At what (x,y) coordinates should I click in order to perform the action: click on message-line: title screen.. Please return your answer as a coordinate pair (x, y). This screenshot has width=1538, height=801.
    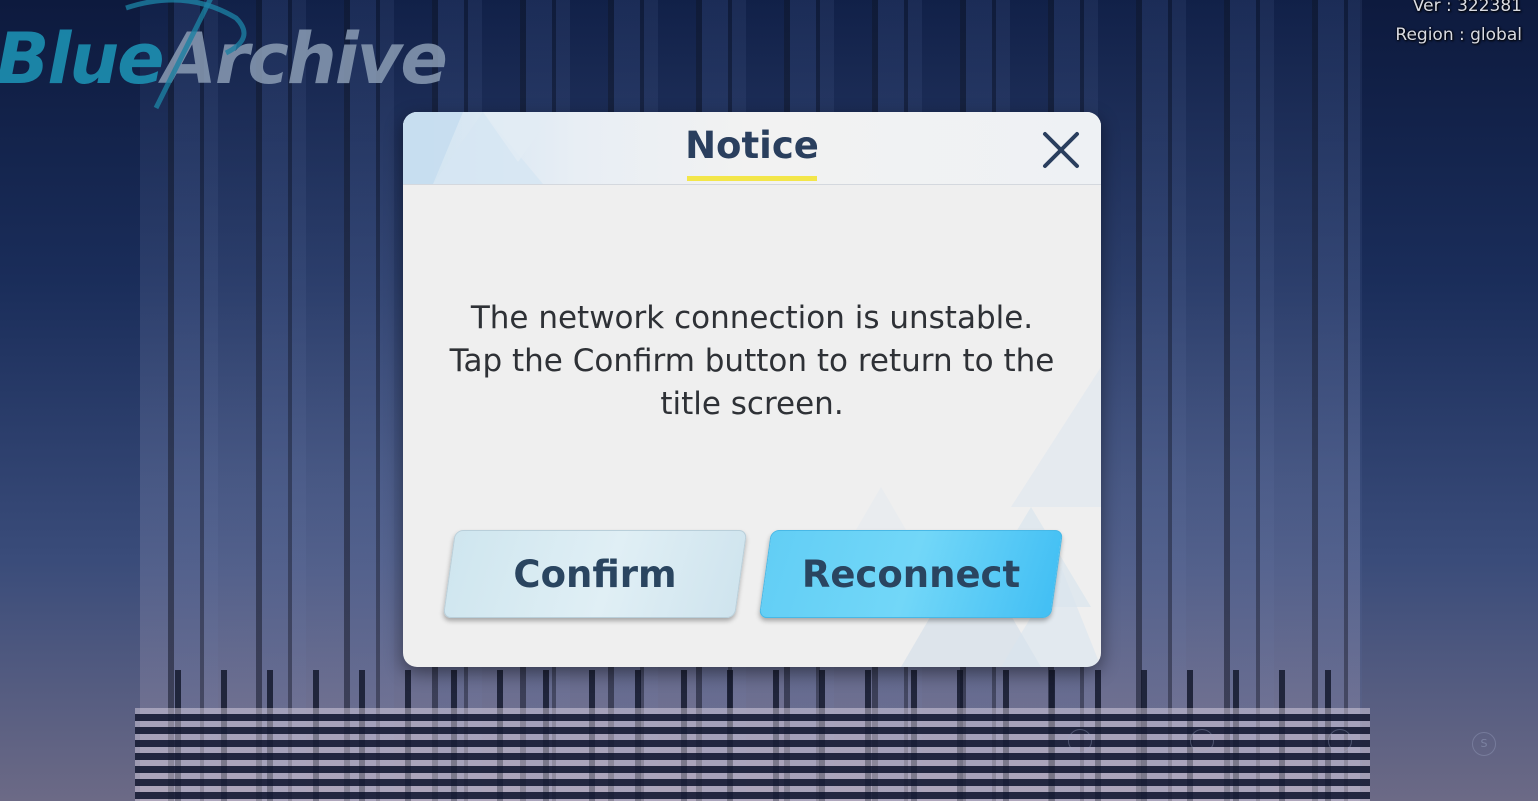
    Looking at the image, I should click on (752, 404).